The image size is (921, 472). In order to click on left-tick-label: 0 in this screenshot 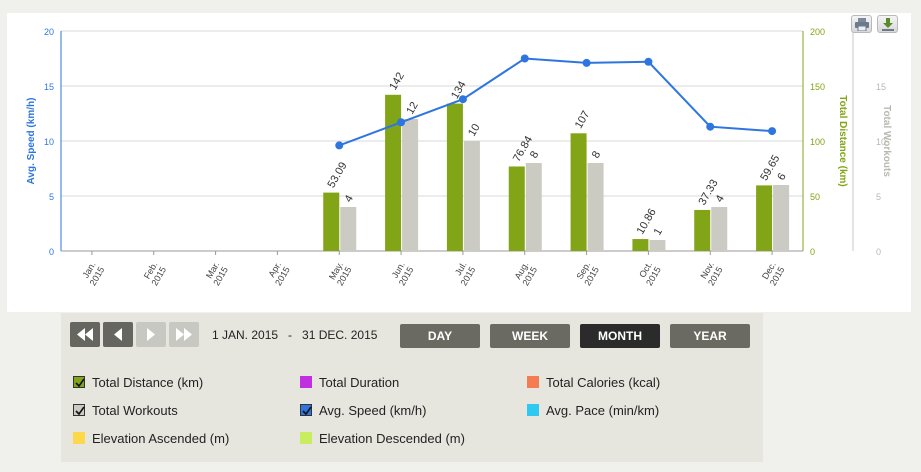, I will do `click(51, 252)`.